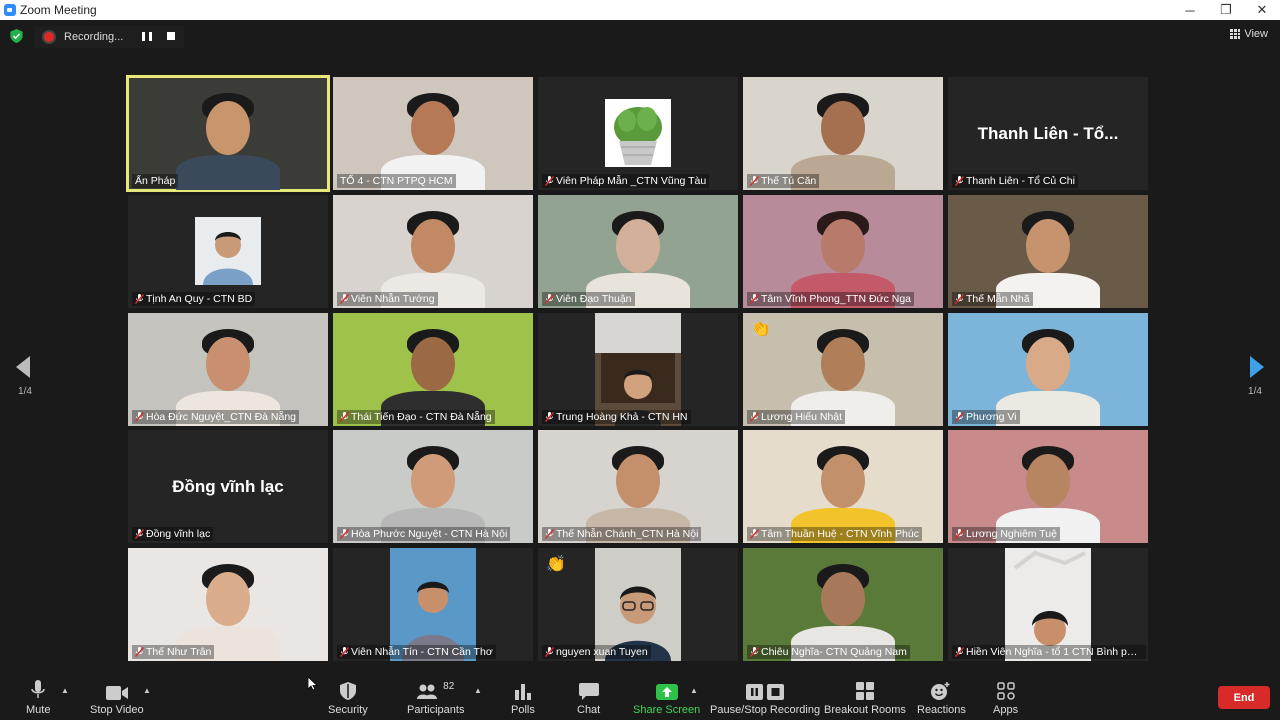  I want to click on participants-icon: 82, so click(435, 688).